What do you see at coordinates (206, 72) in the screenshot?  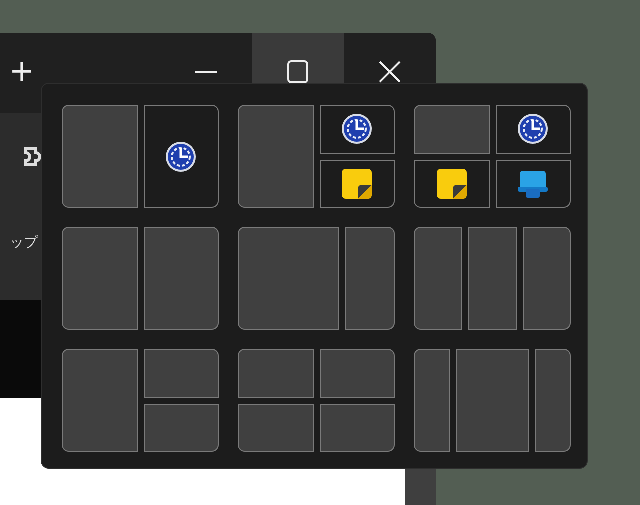 I see `minimize-icon` at bounding box center [206, 72].